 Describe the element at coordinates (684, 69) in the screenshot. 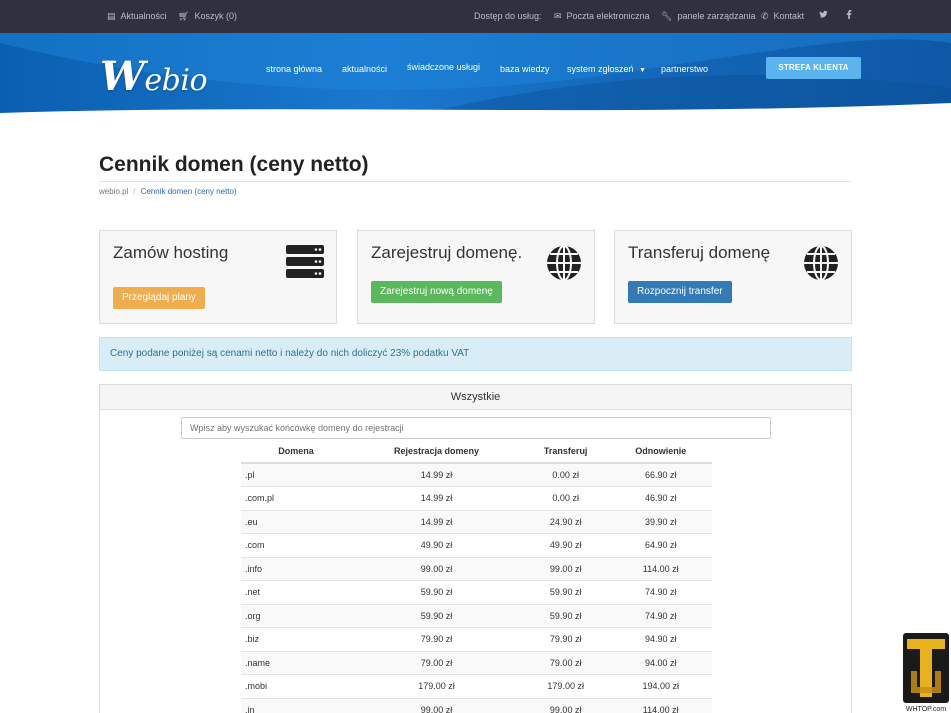

I see `nav-partnership: partnerstwo` at that location.